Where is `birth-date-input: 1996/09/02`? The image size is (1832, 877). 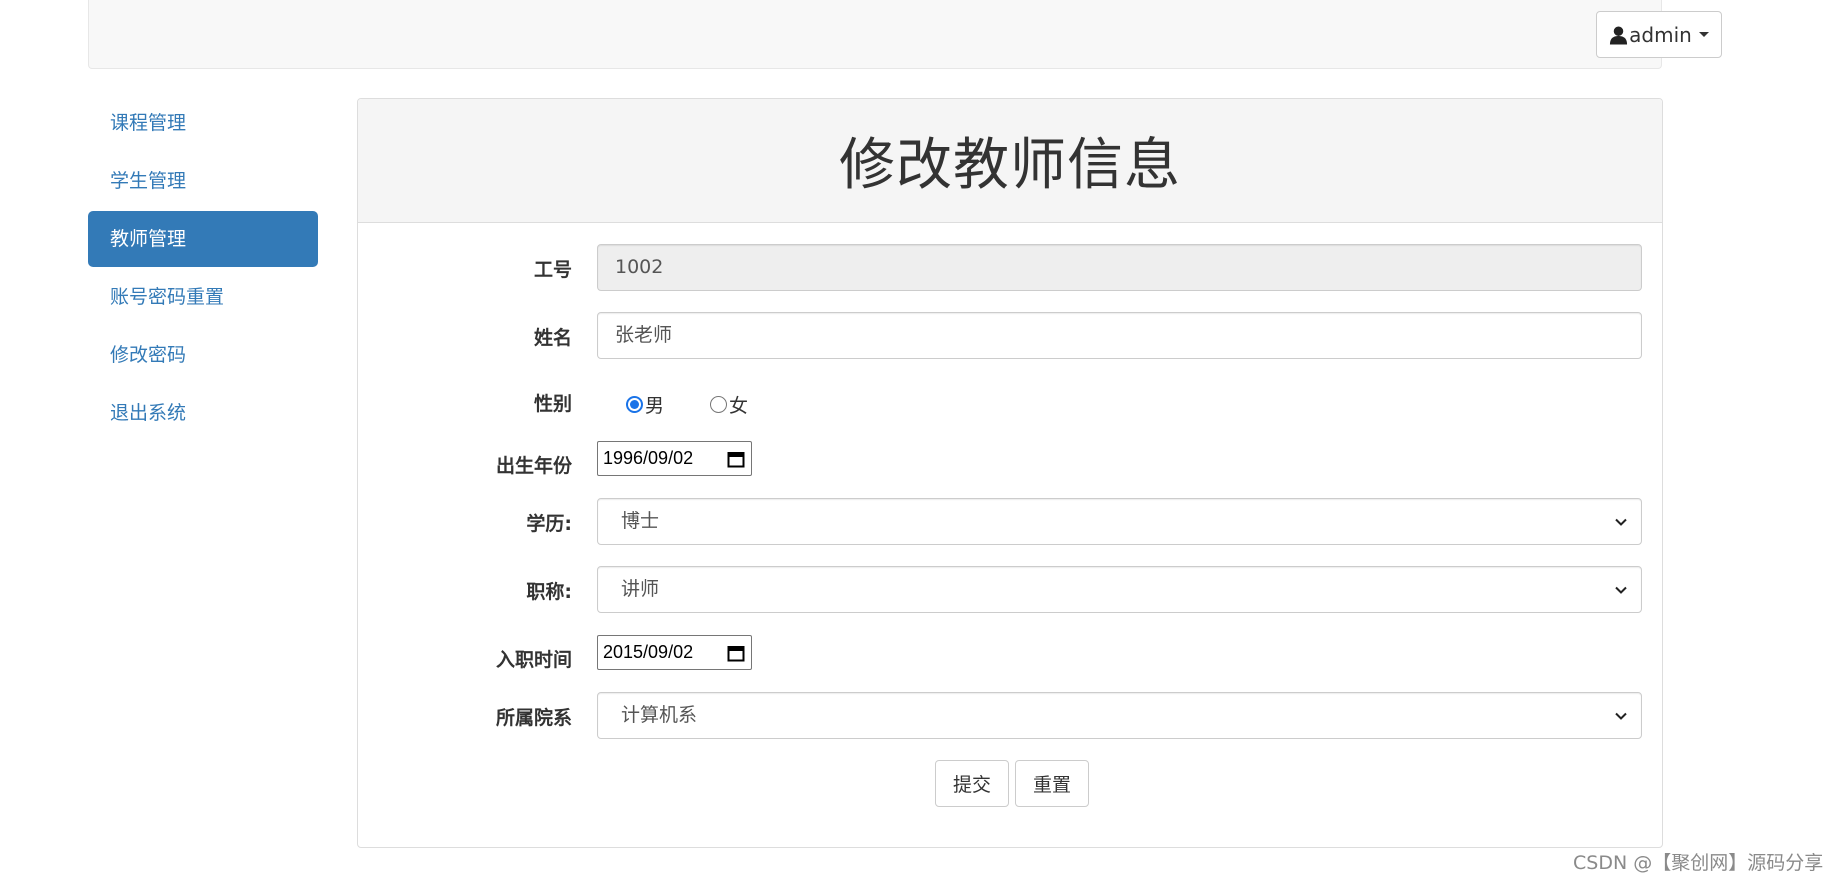
birth-date-input: 1996/09/02 is located at coordinates (674, 458).